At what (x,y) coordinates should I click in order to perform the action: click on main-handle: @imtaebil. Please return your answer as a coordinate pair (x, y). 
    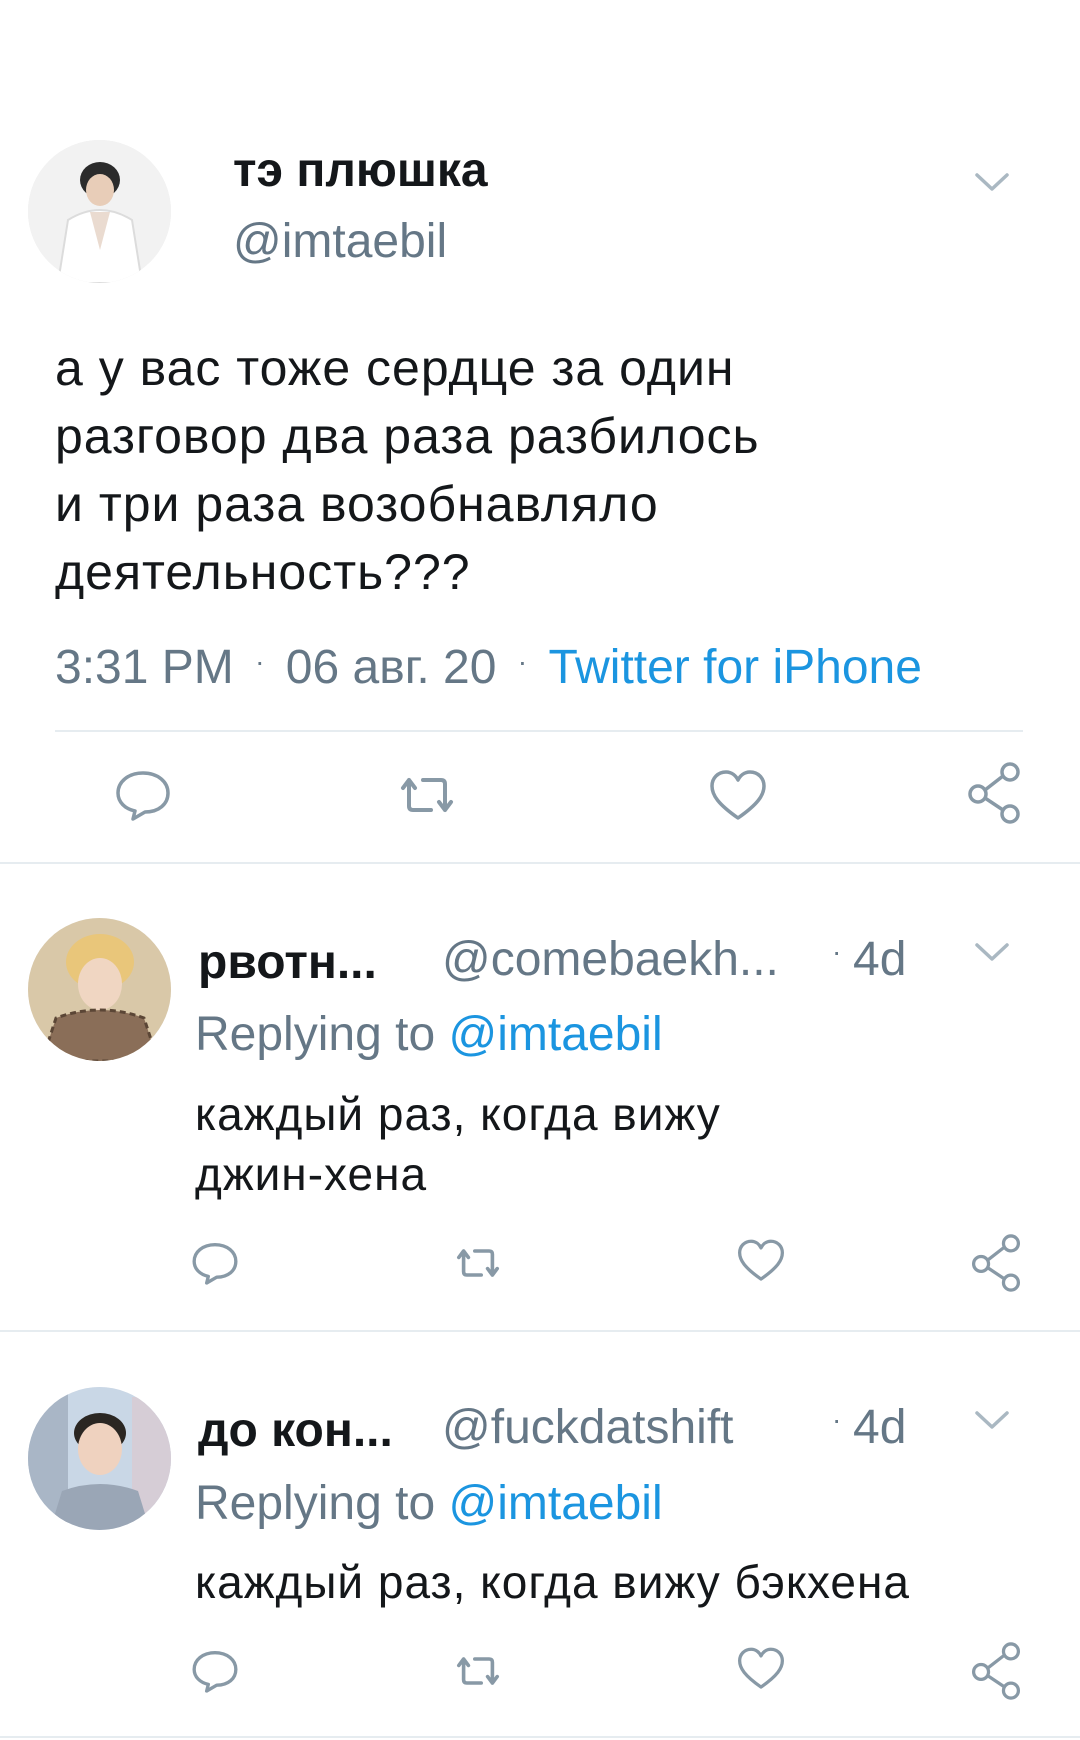
    Looking at the image, I should click on (340, 241).